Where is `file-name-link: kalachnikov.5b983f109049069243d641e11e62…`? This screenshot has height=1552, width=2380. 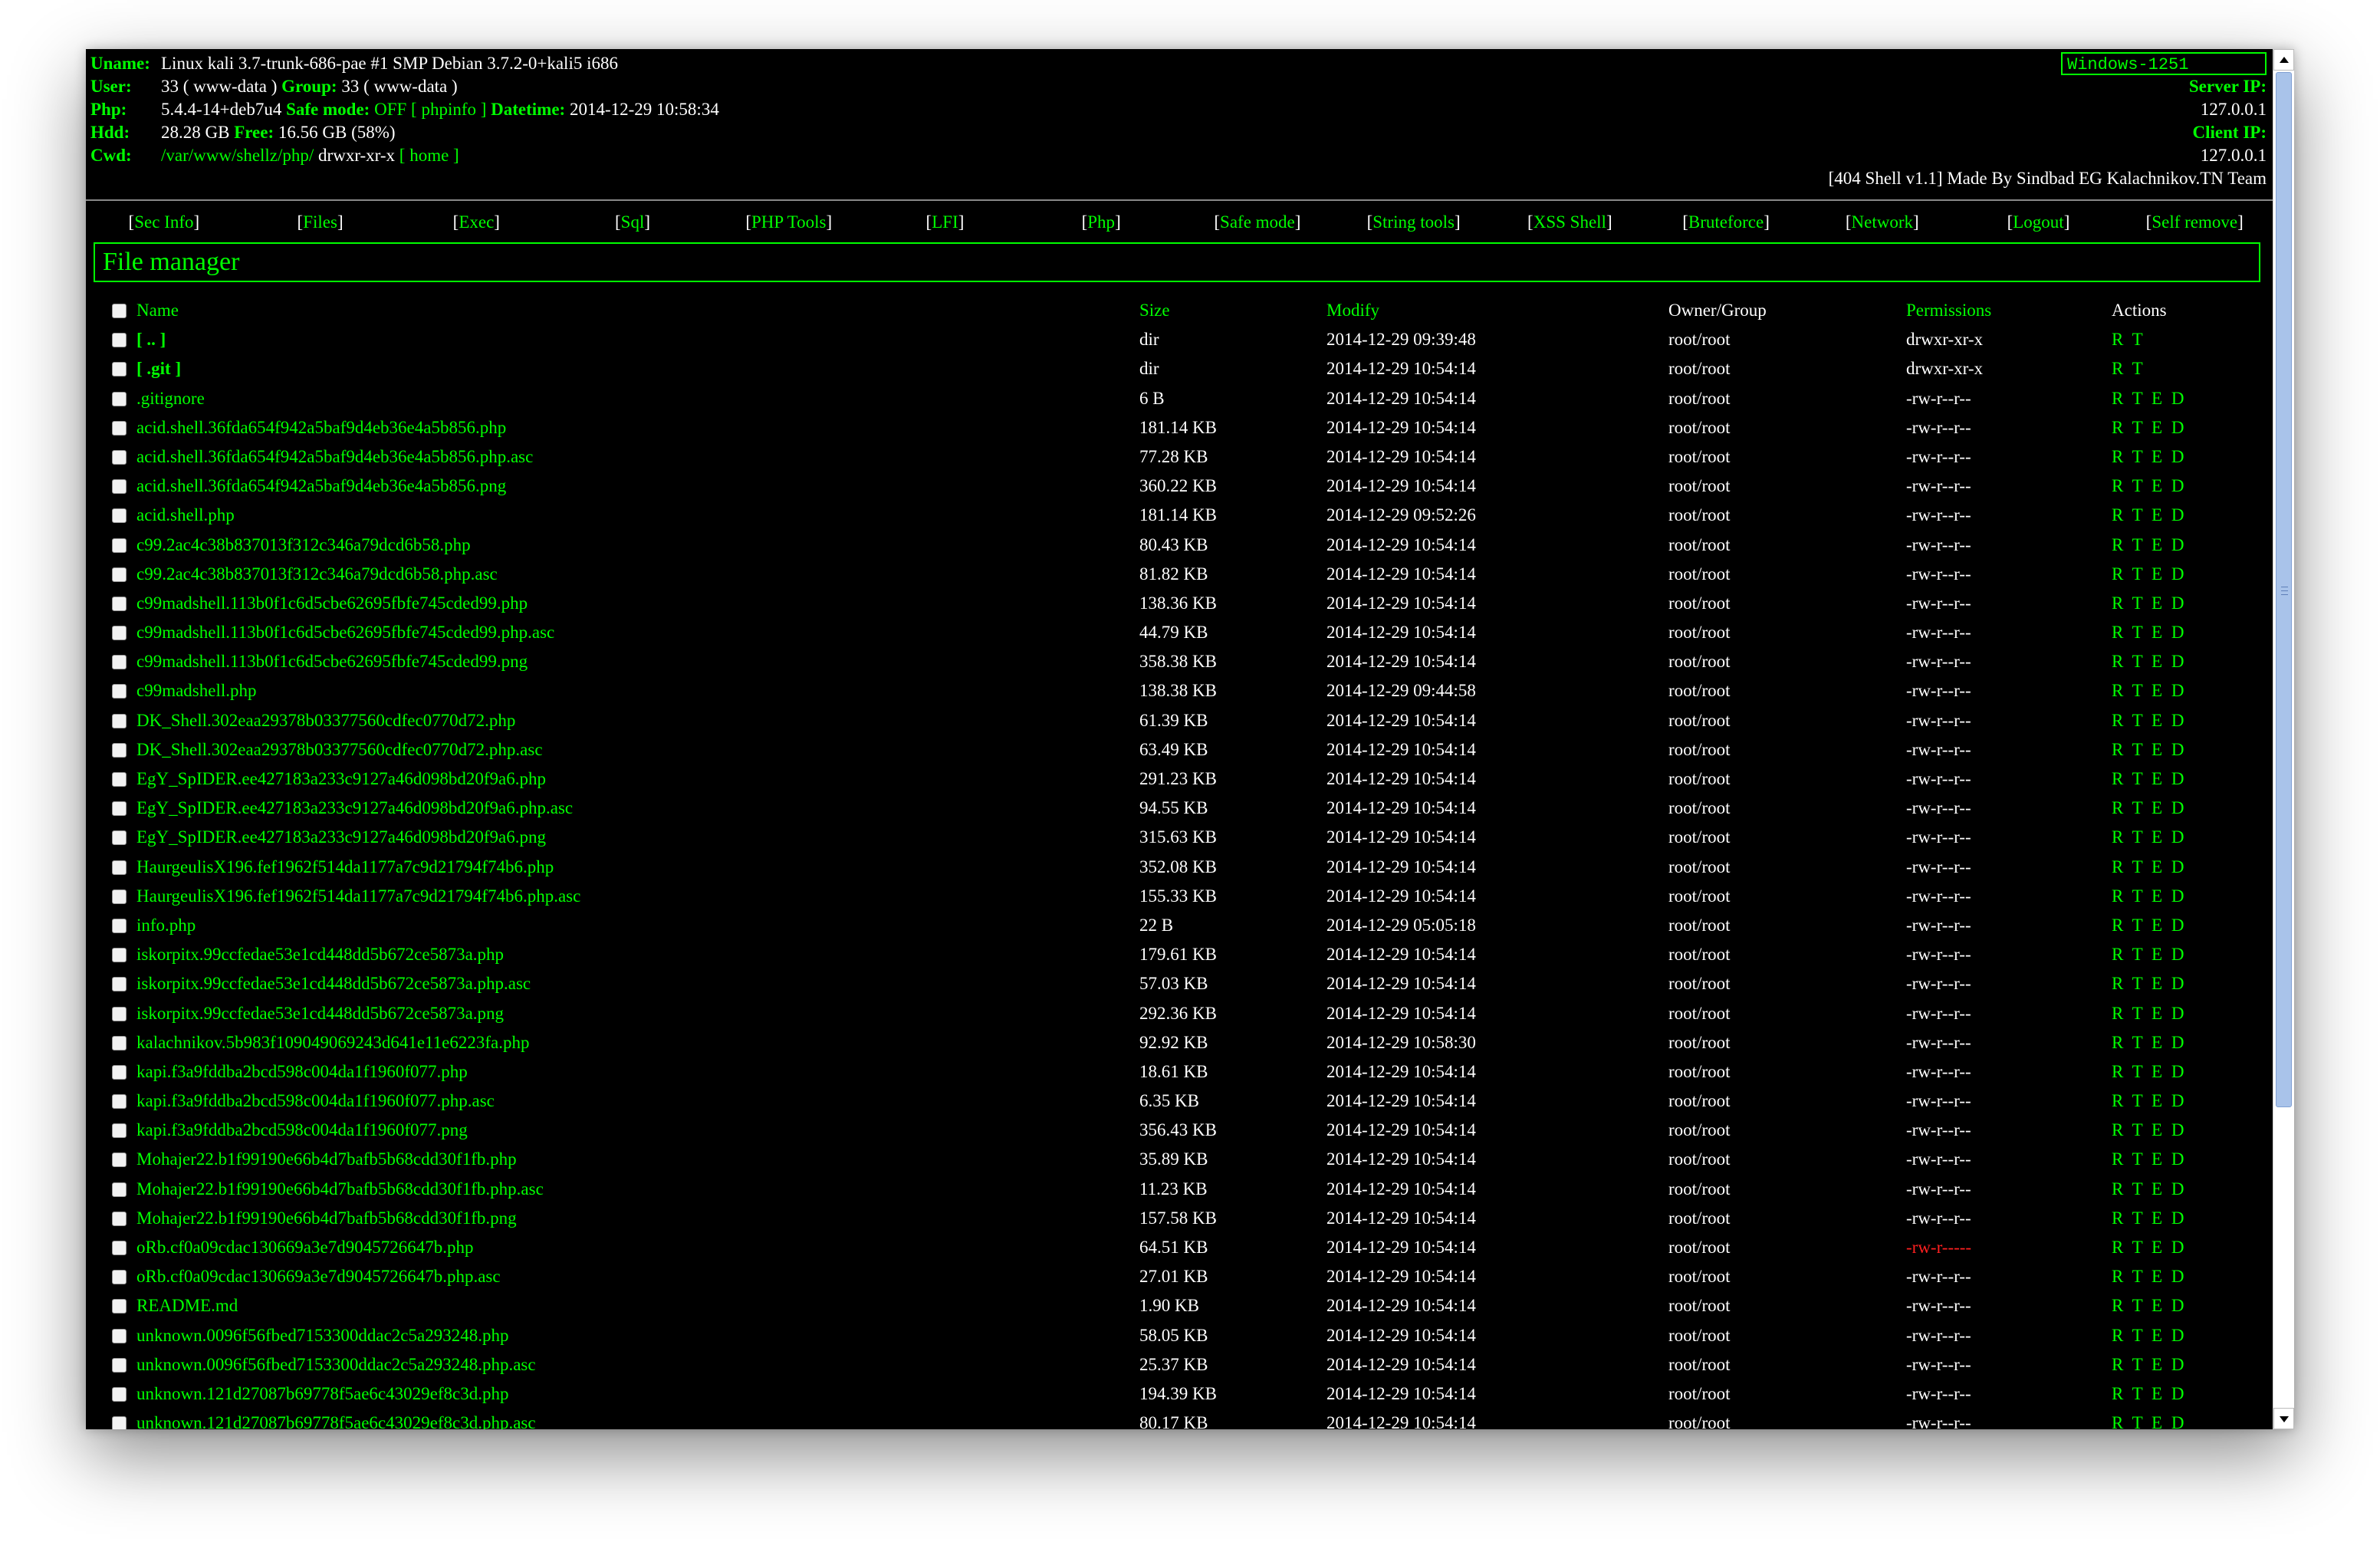 file-name-link: kalachnikov.5b983f109049069243d641e11e62… is located at coordinates (333, 1042).